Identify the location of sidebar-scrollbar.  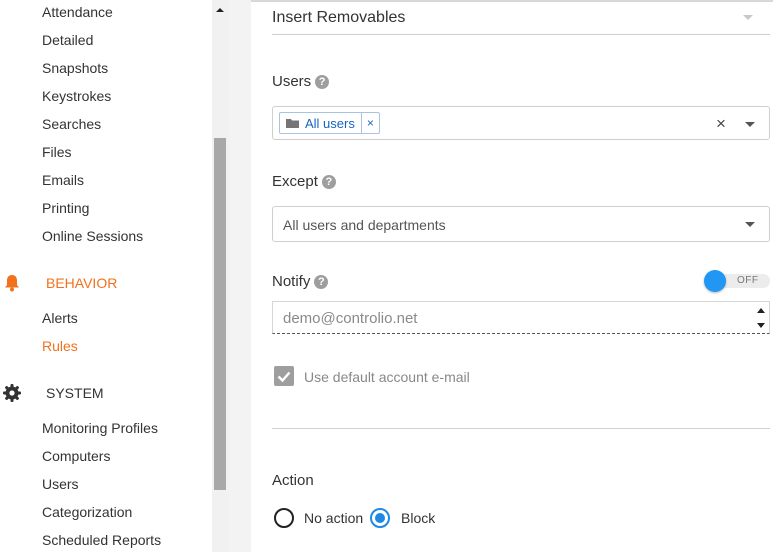
(220, 276).